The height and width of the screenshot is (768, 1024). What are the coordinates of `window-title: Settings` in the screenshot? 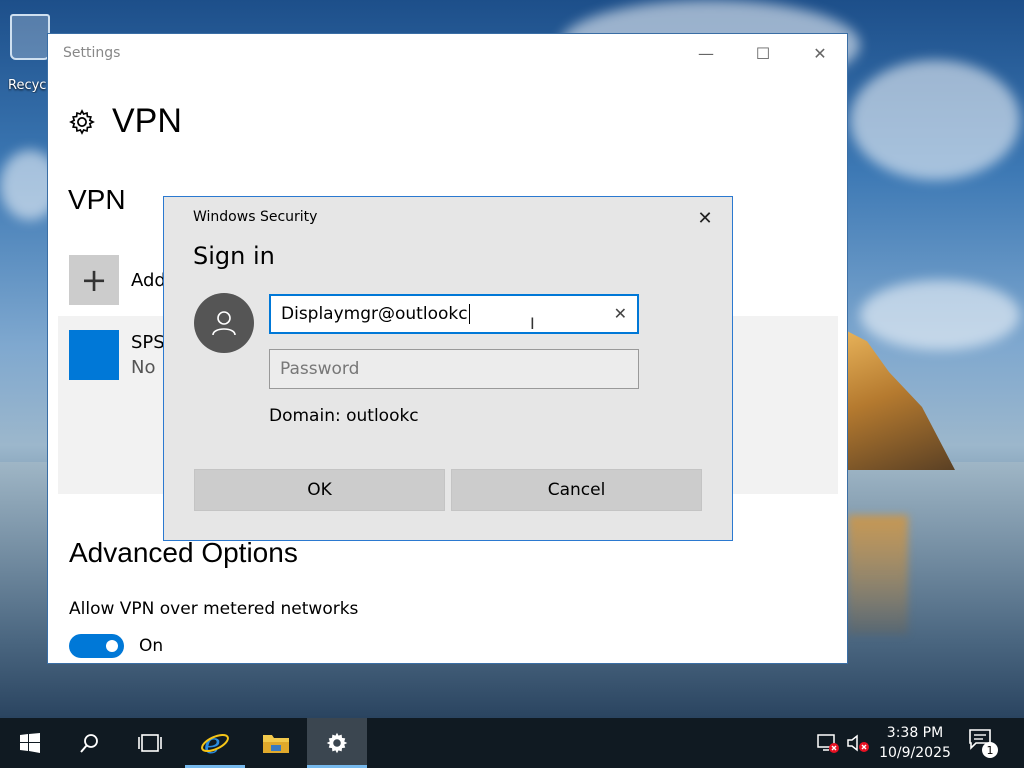 It's located at (92, 53).